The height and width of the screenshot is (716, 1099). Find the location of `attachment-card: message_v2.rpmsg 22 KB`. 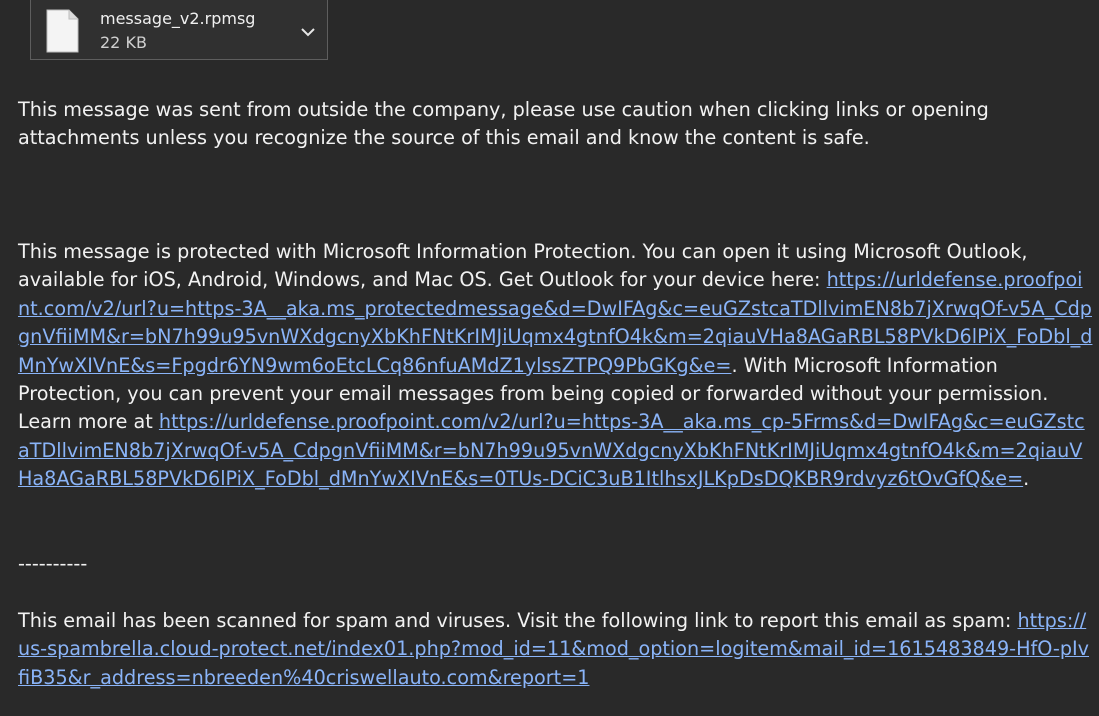

attachment-card: message_v2.rpmsg 22 KB is located at coordinates (179, 30).